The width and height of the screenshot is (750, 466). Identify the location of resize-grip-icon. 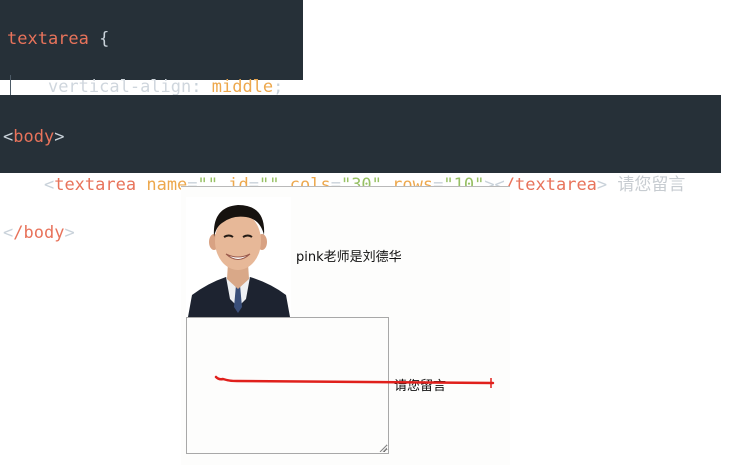
(383, 448).